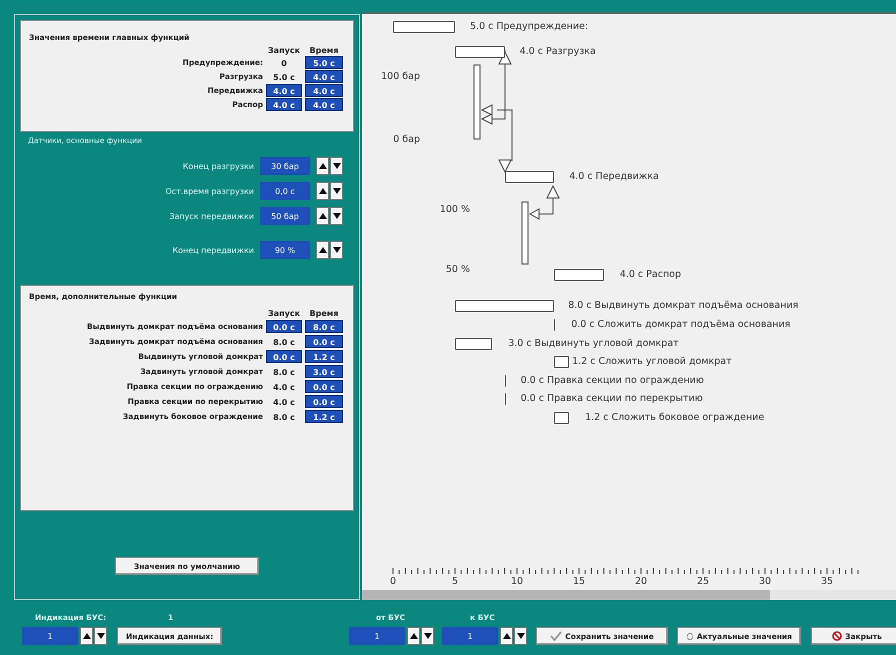 The image size is (896, 655). Describe the element at coordinates (652, 362) in the screenshot. I see `timeline-label: 1.2 с Сложить угловой домкрат` at that location.